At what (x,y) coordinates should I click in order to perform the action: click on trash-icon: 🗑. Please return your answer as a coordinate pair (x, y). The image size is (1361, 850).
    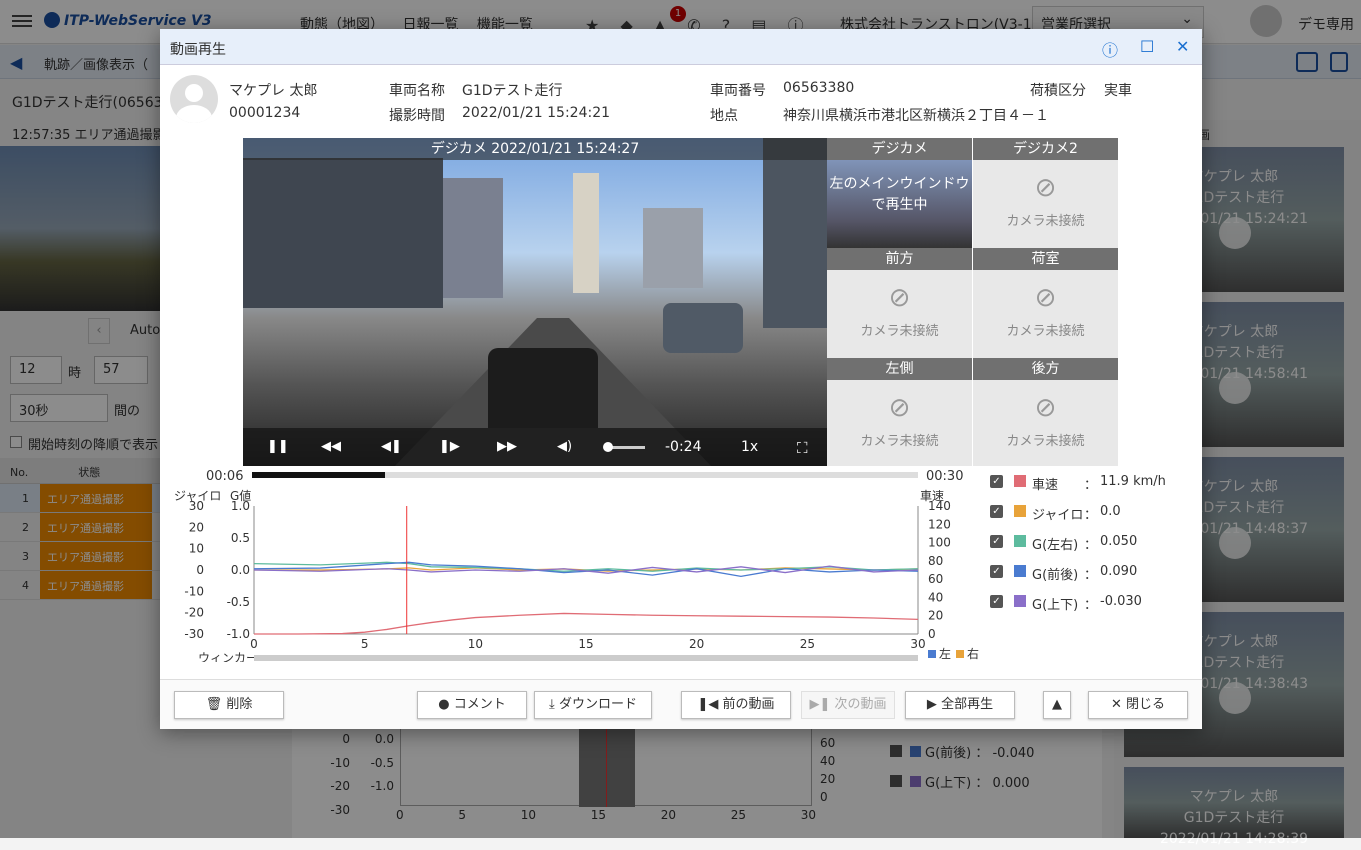
    Looking at the image, I should click on (214, 704).